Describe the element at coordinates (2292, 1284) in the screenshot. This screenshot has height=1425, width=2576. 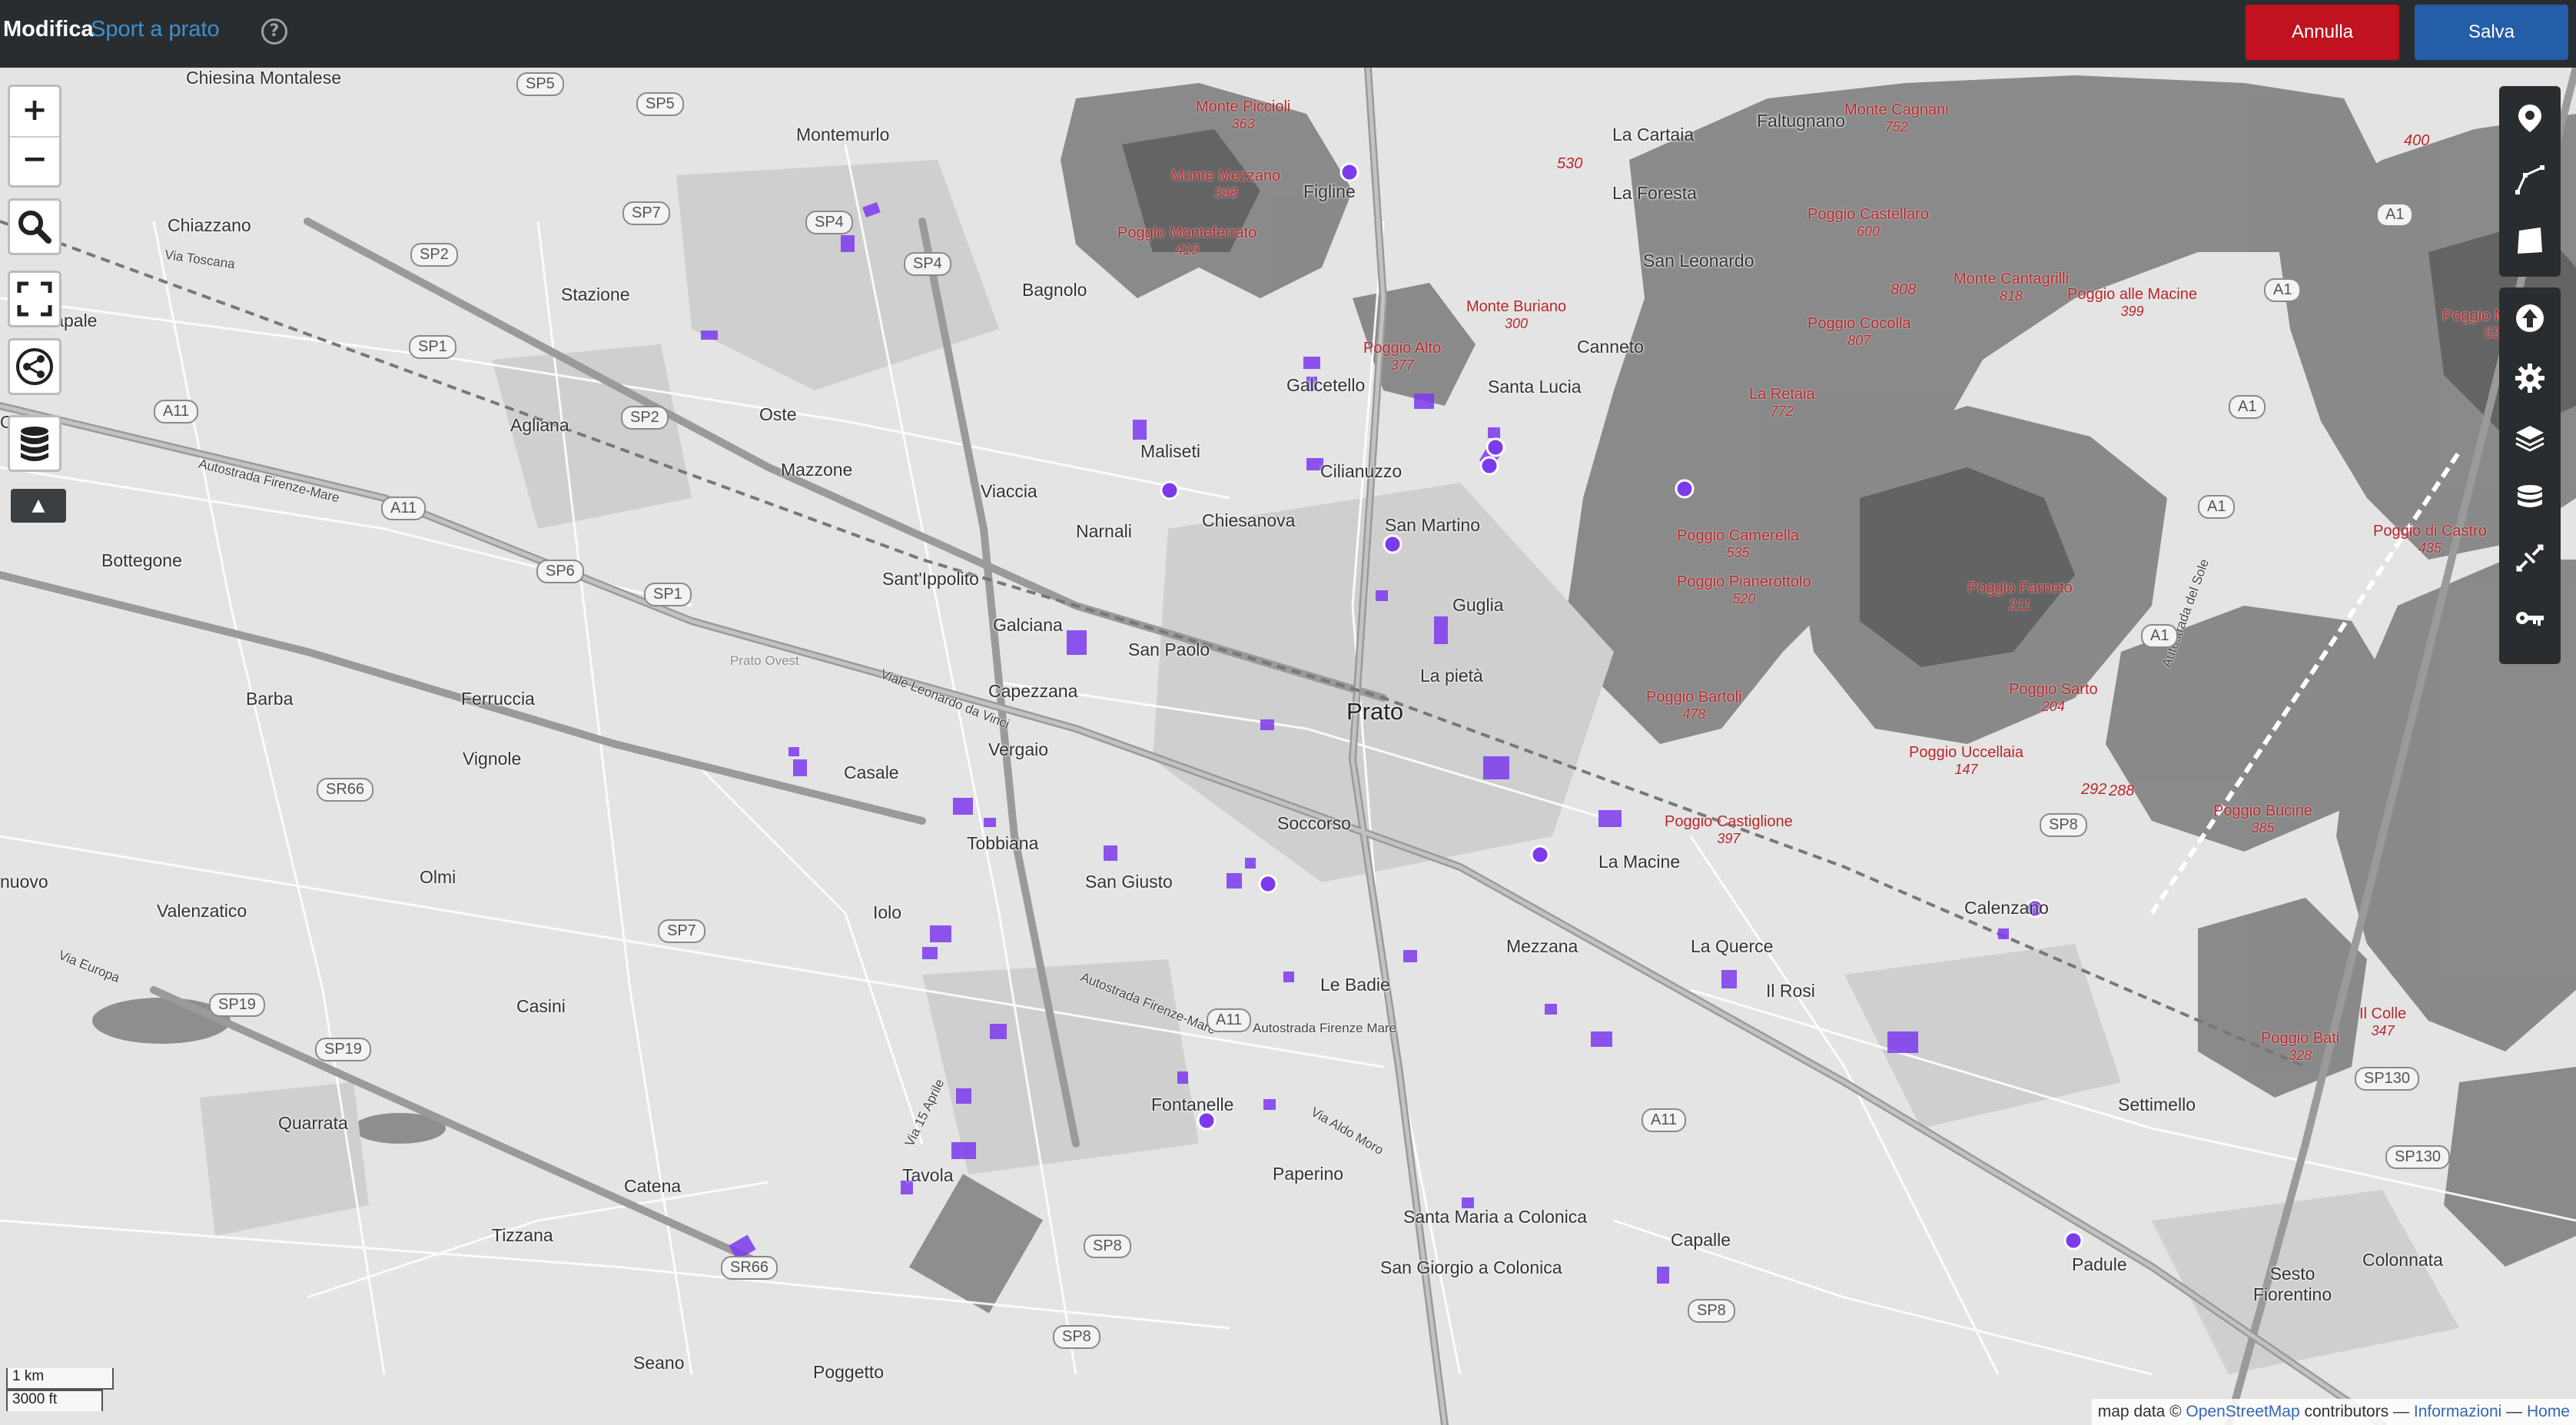
I see `place-label: Sesto Fiorentino` at that location.